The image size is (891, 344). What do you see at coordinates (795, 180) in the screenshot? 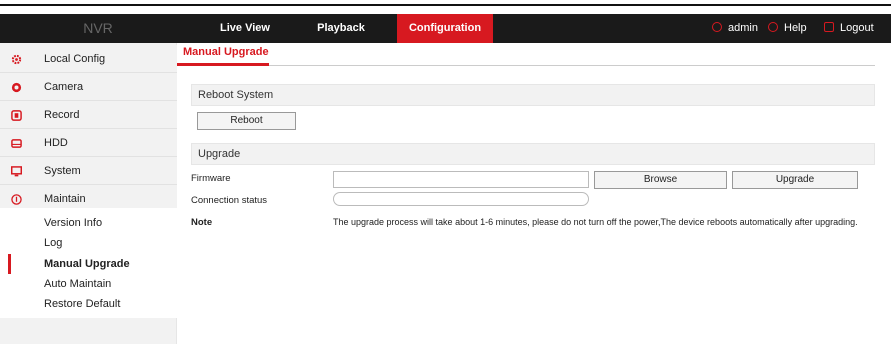
I see `upgrade-button: Upgrade` at bounding box center [795, 180].